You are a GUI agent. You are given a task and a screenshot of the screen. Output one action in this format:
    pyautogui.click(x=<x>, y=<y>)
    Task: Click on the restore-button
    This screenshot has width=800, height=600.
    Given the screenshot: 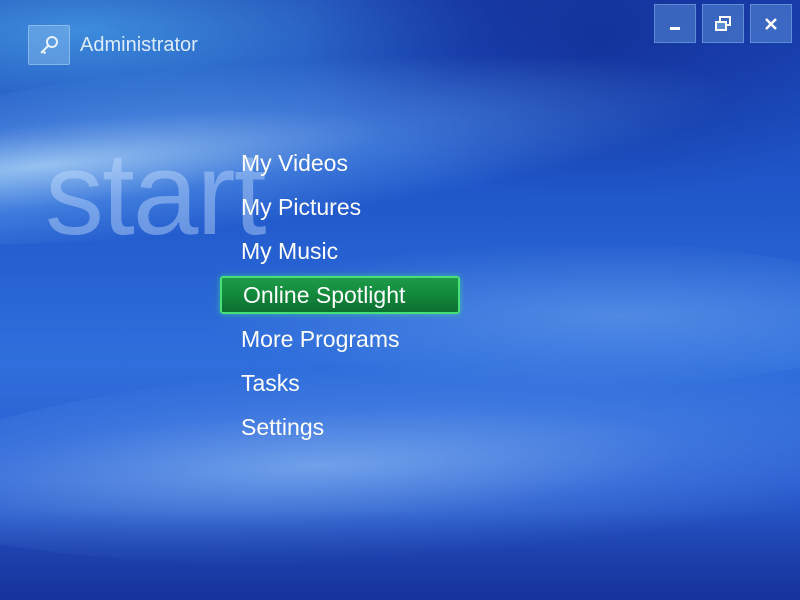 What is the action you would take?
    pyautogui.click(x=723, y=23)
    